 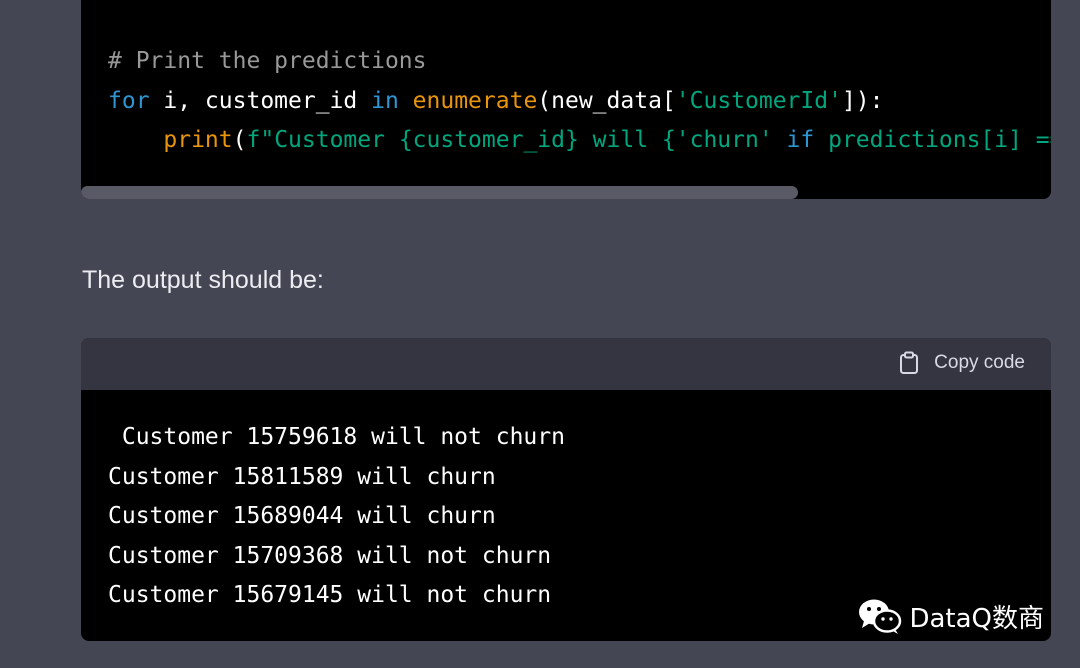 I want to click on code-comment: # Print the predictions, so click(x=267, y=61).